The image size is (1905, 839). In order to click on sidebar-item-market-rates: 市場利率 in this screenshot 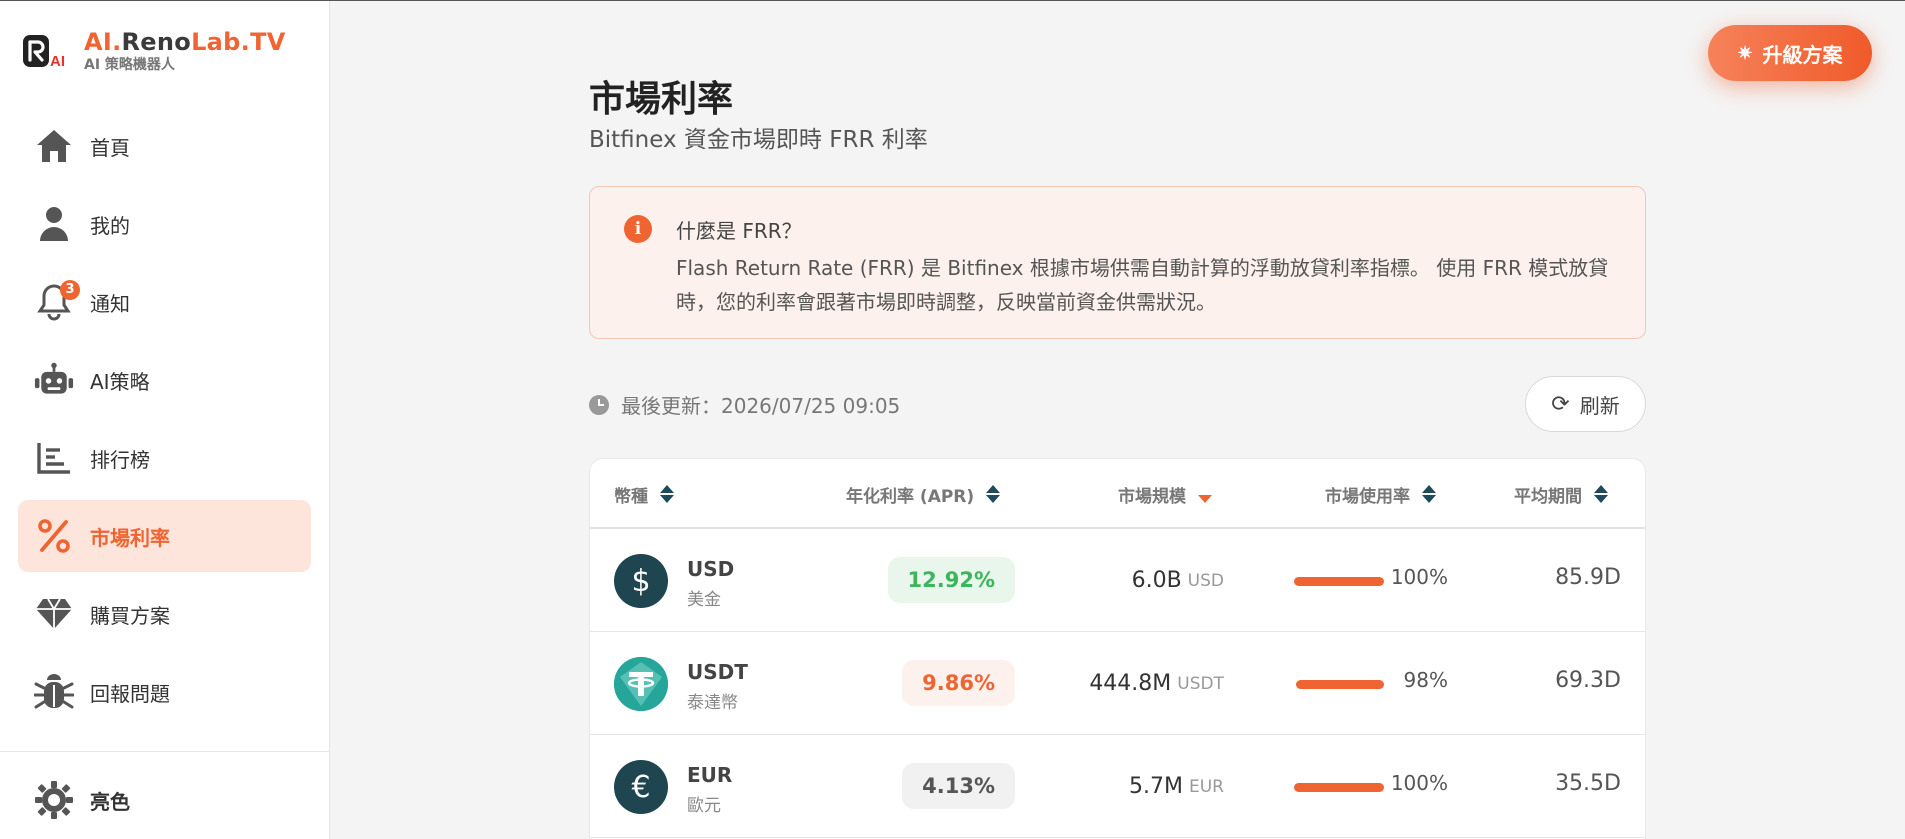, I will do `click(164, 536)`.